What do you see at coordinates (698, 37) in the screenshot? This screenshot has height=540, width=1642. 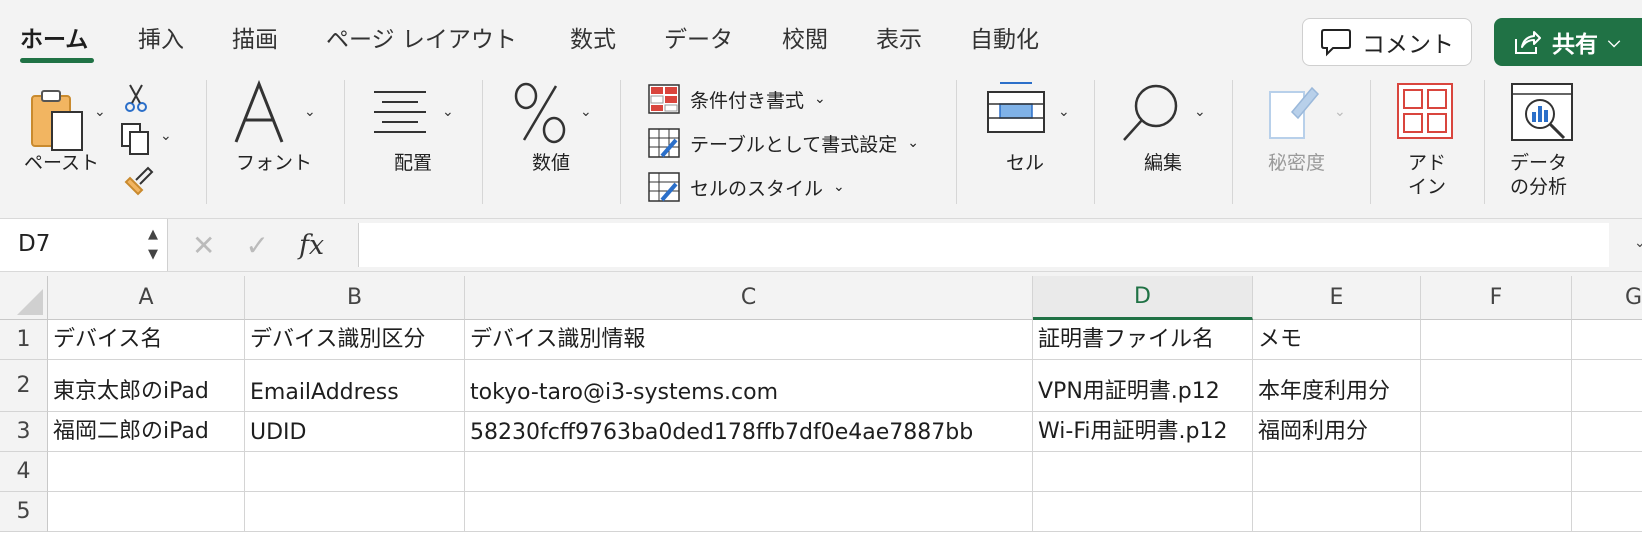 I see `tab-data: データ` at bounding box center [698, 37].